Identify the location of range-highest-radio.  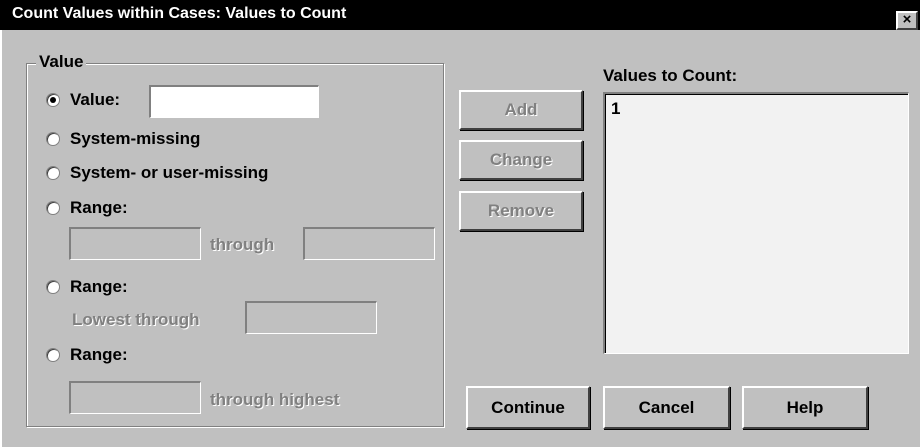
(53, 355).